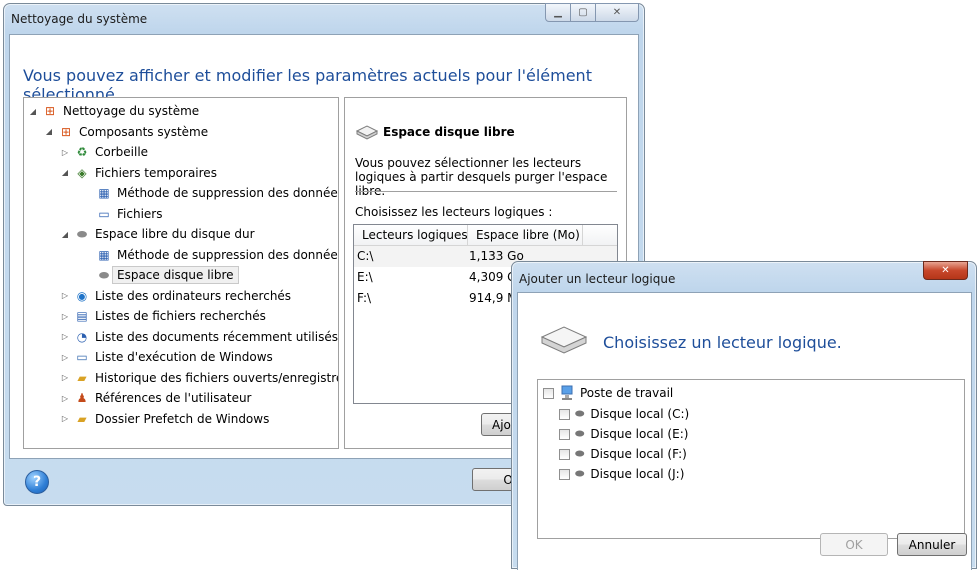  Describe the element at coordinates (415, 235) in the screenshot. I see `column-header-drive: Lecteurs logiques` at that location.